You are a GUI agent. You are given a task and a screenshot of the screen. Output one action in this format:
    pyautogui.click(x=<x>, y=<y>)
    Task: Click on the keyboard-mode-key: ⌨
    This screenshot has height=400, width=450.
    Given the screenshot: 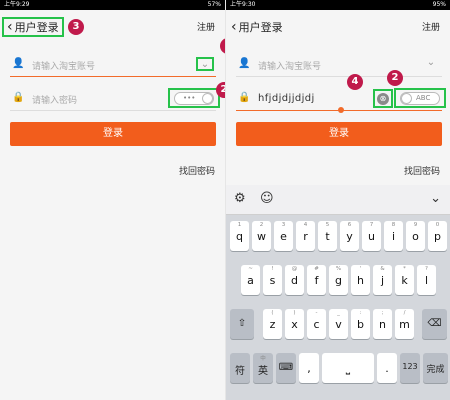 What is the action you would take?
    pyautogui.click(x=286, y=368)
    